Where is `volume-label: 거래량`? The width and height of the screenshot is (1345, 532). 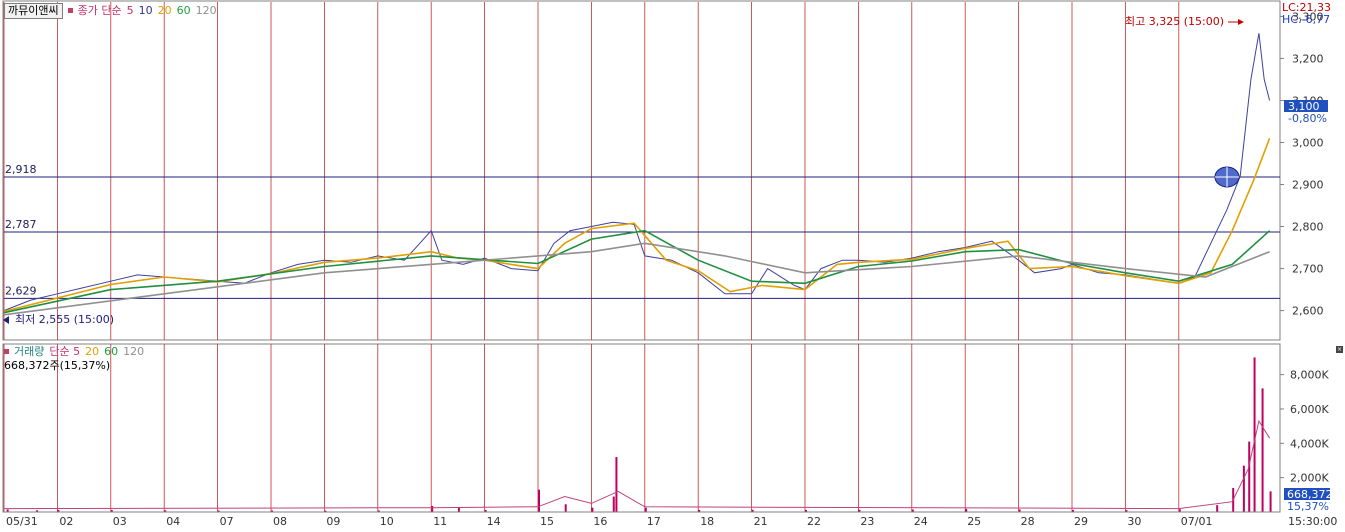 volume-label: 거래량 is located at coordinates (29, 351).